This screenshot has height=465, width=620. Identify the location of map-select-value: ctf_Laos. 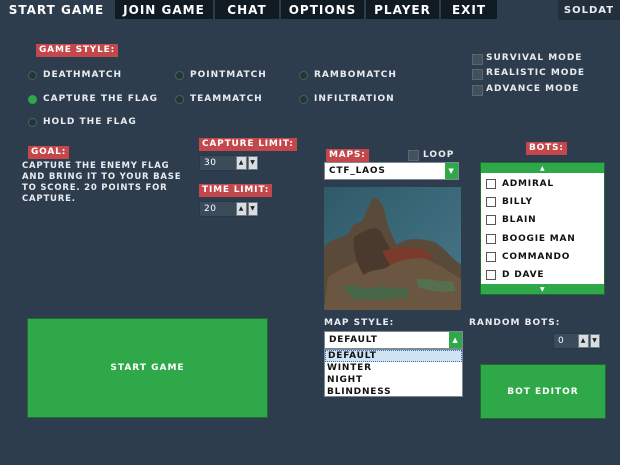
(357, 171).